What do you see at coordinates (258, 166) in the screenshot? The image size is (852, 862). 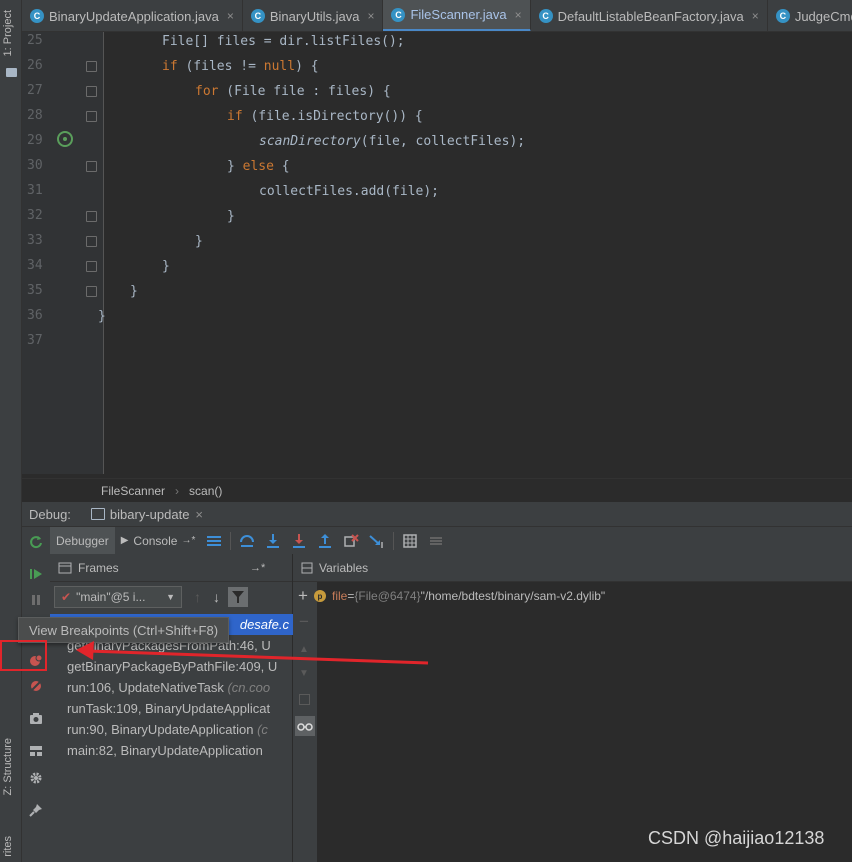 I see `code-line: } else {` at bounding box center [258, 166].